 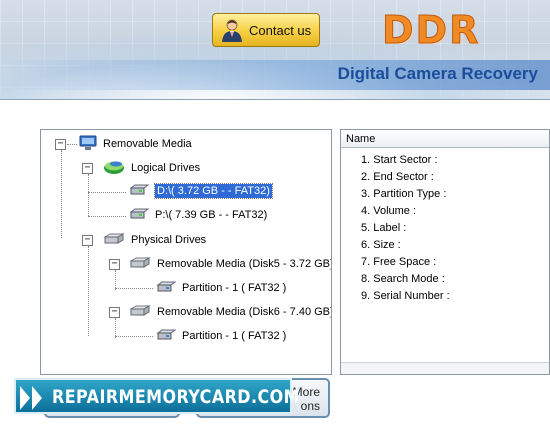 I want to click on tree-node-drive-p: P:\( 7.39 GB - - FAT32), so click(x=198, y=215).